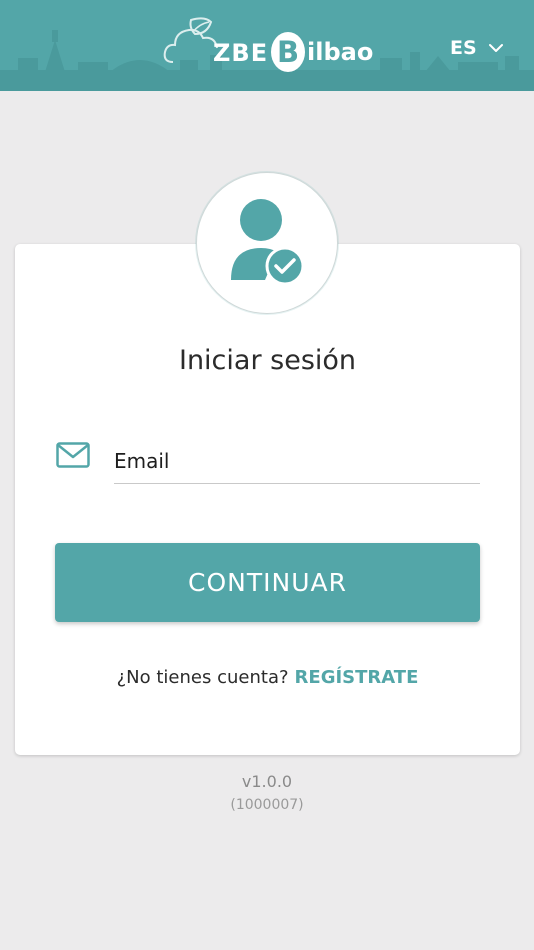 The width and height of the screenshot is (534, 950). Describe the element at coordinates (202, 677) in the screenshot. I see `signup-prompt: ¿No tienes cuenta?` at that location.